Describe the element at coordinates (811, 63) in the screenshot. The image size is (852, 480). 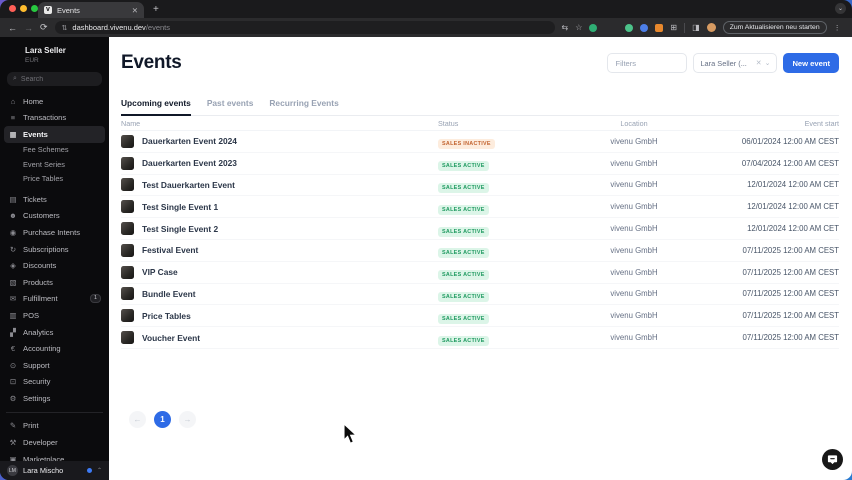
I see `new-event-button: New event` at that location.